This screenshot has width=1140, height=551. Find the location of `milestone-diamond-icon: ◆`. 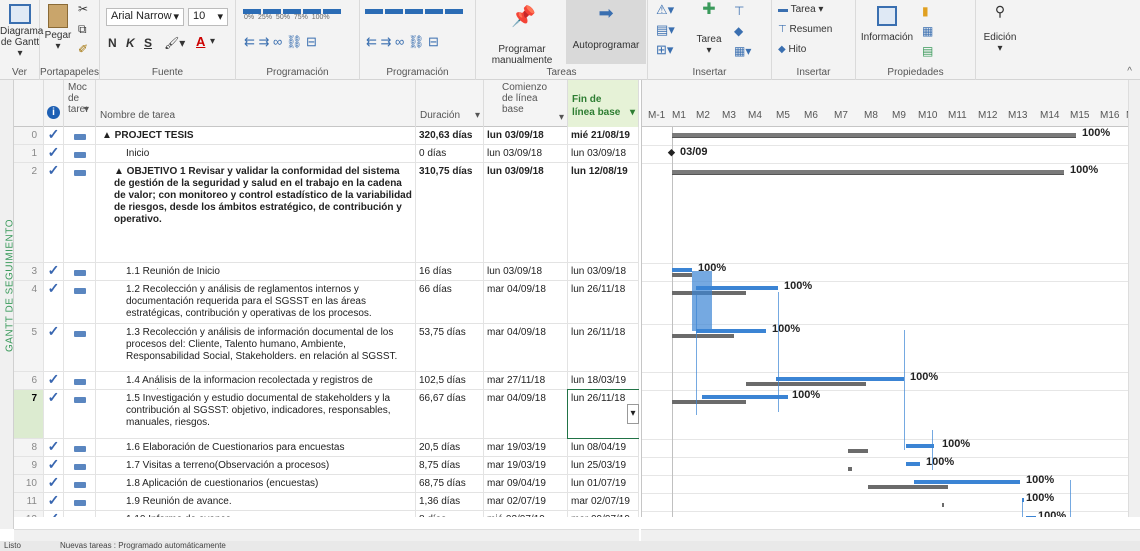

milestone-diamond-icon: ◆ is located at coordinates (671, 152).